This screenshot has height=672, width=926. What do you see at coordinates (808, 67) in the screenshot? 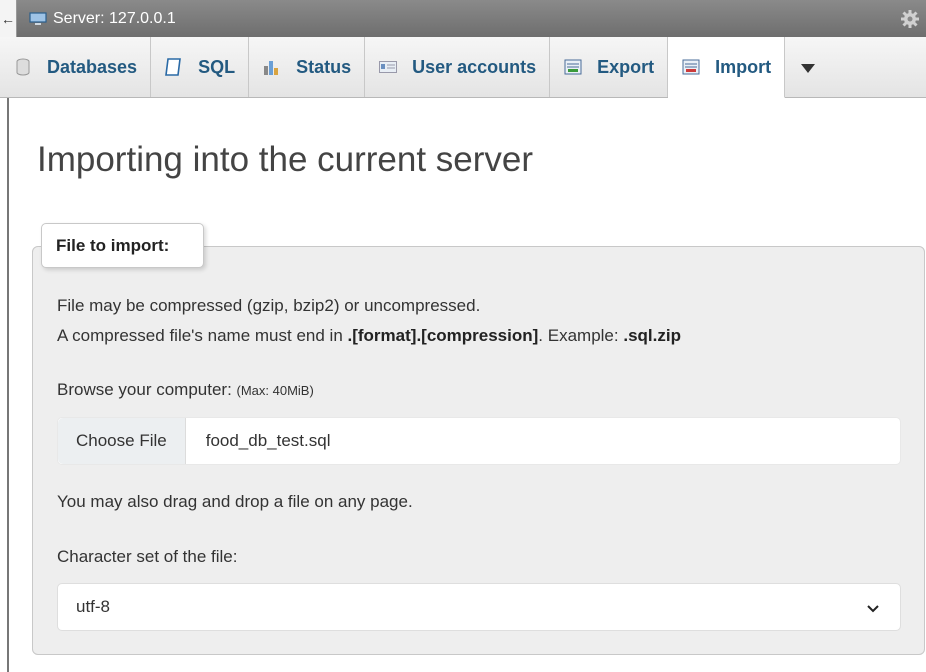
I see `caret-down-icon` at bounding box center [808, 67].